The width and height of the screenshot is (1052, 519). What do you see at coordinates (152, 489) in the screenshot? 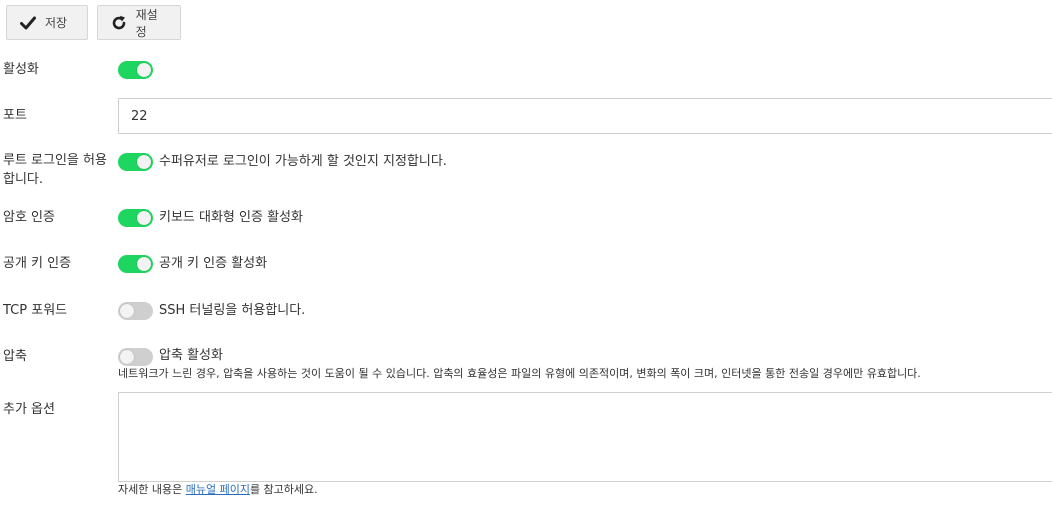
I see `help-prefix: 자세한 내용은` at bounding box center [152, 489].